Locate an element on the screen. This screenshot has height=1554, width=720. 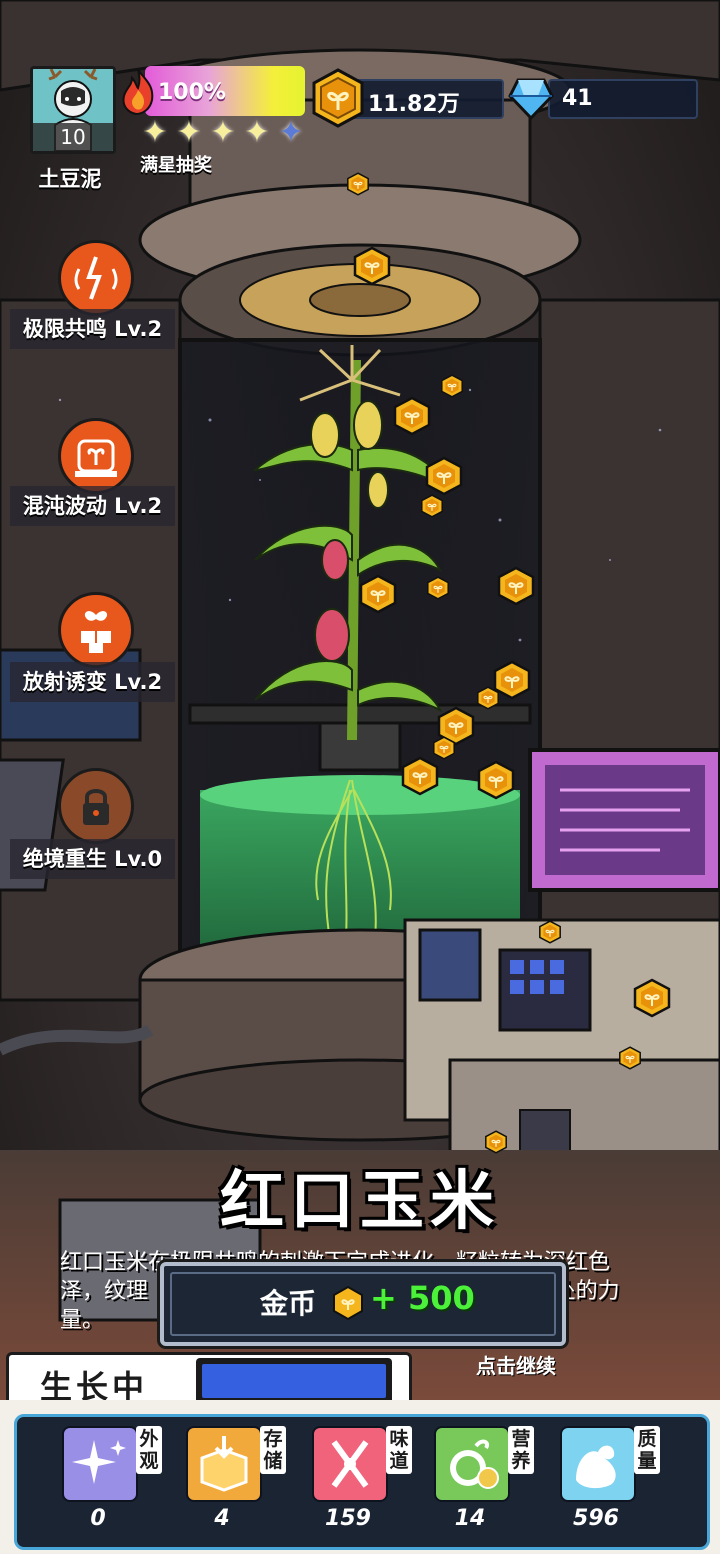
resonance-icon is located at coordinates (96, 278).